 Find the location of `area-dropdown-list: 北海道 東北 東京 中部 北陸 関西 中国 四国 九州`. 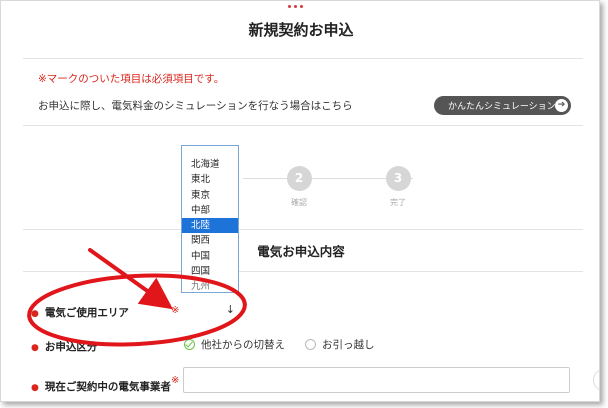

area-dropdown-list: 北海道 東北 東京 中部 北陸 関西 中国 四国 九州 is located at coordinates (210, 219).